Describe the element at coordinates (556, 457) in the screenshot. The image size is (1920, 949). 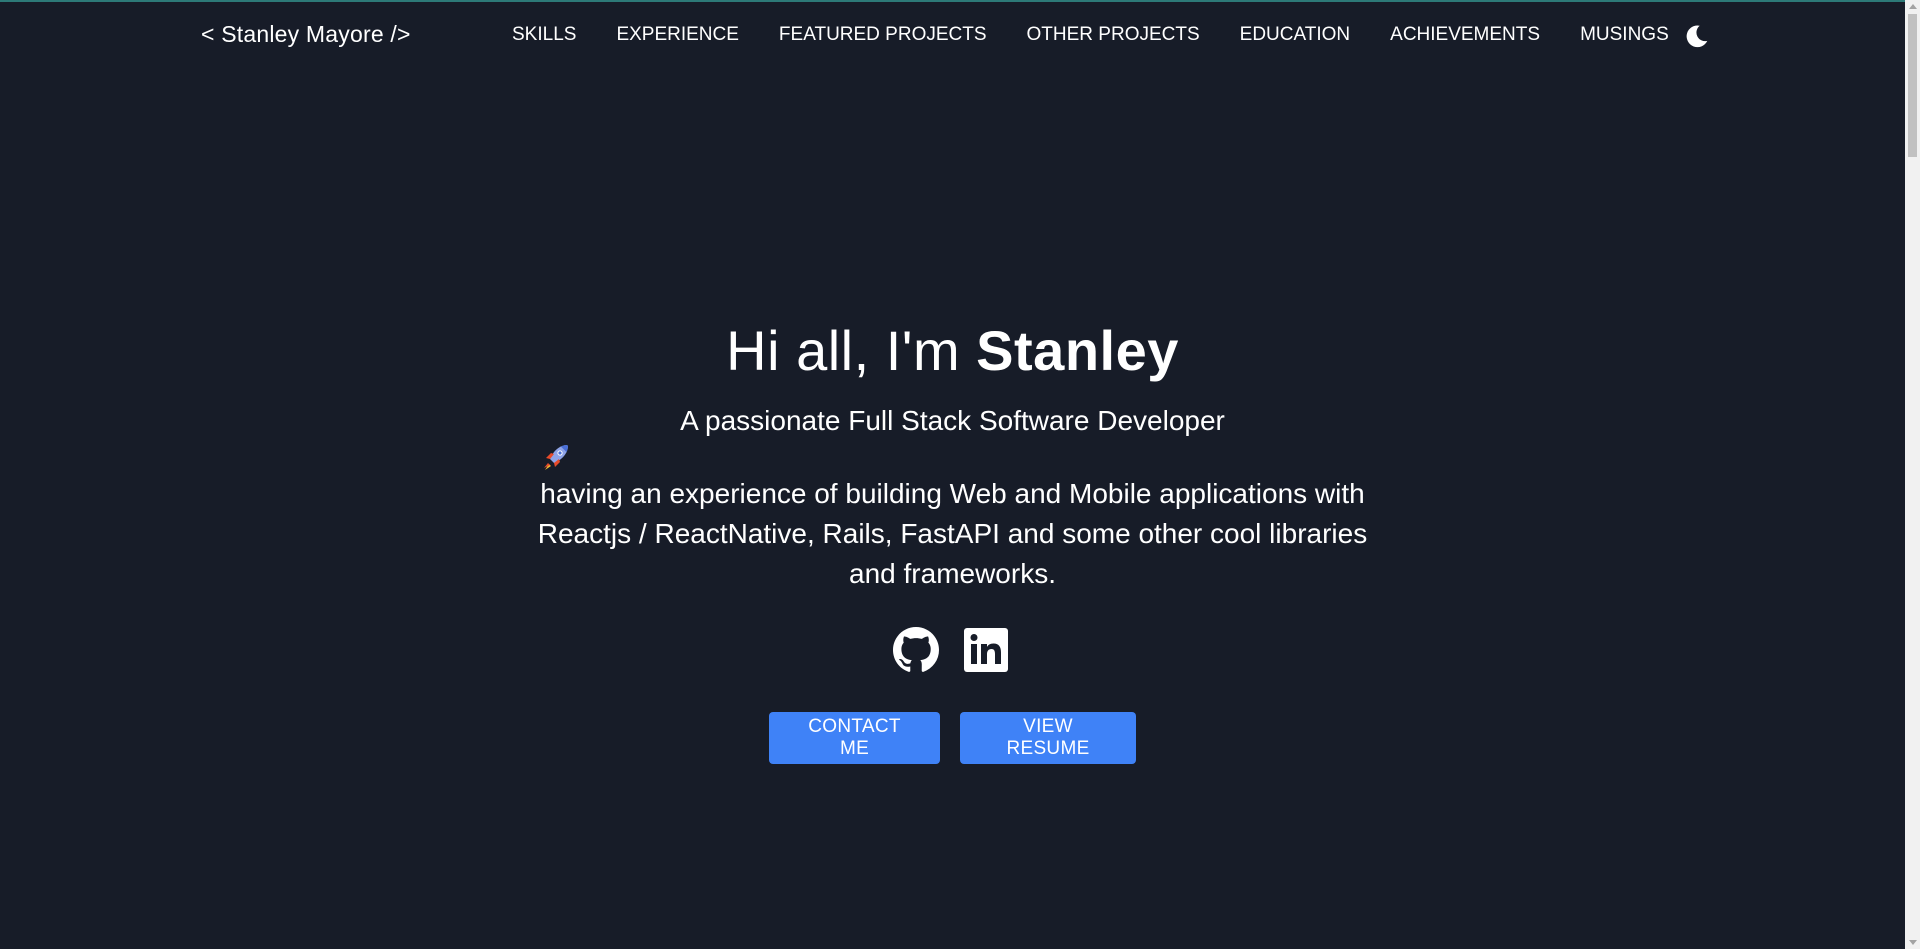
I see `rocket-icon` at that location.